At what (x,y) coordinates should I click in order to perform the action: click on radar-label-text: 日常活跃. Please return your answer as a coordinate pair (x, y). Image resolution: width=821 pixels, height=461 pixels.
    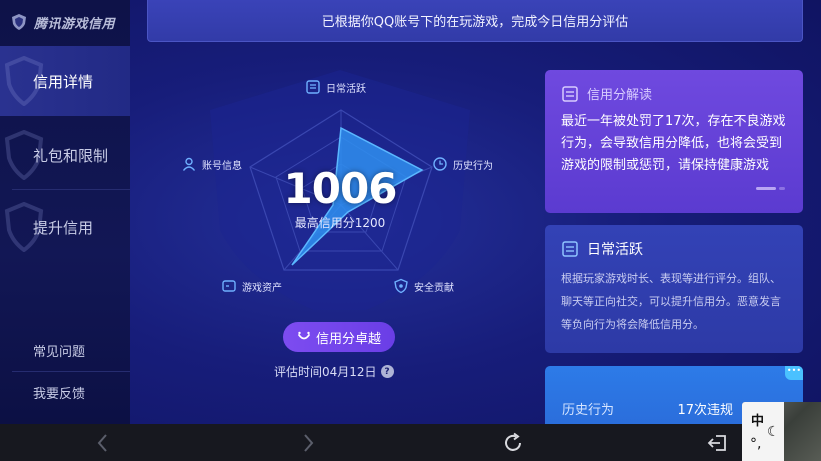
    Looking at the image, I should click on (346, 89).